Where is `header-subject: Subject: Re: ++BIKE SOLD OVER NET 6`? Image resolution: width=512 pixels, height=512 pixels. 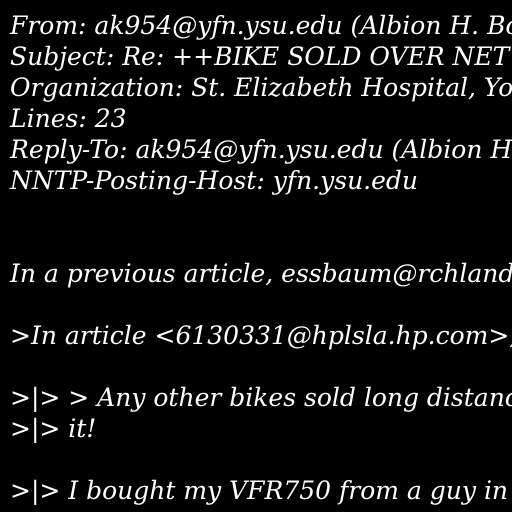
header-subject: Subject: Re: ++BIKE SOLD OVER NET 6 is located at coordinates (261, 56).